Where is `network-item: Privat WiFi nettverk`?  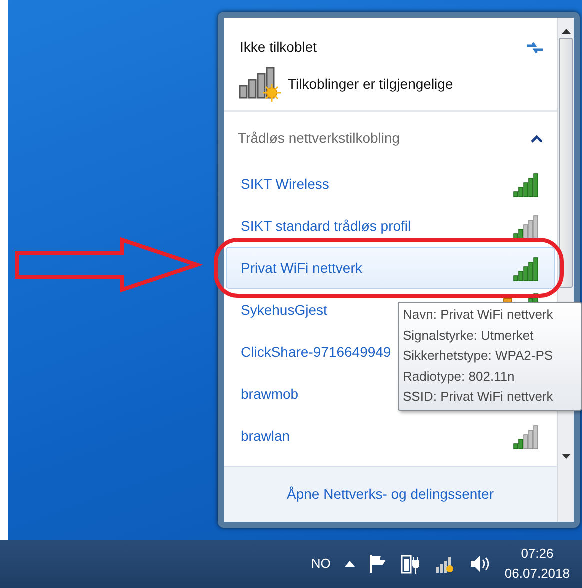
network-item: Privat WiFi nettverk is located at coordinates (390, 268).